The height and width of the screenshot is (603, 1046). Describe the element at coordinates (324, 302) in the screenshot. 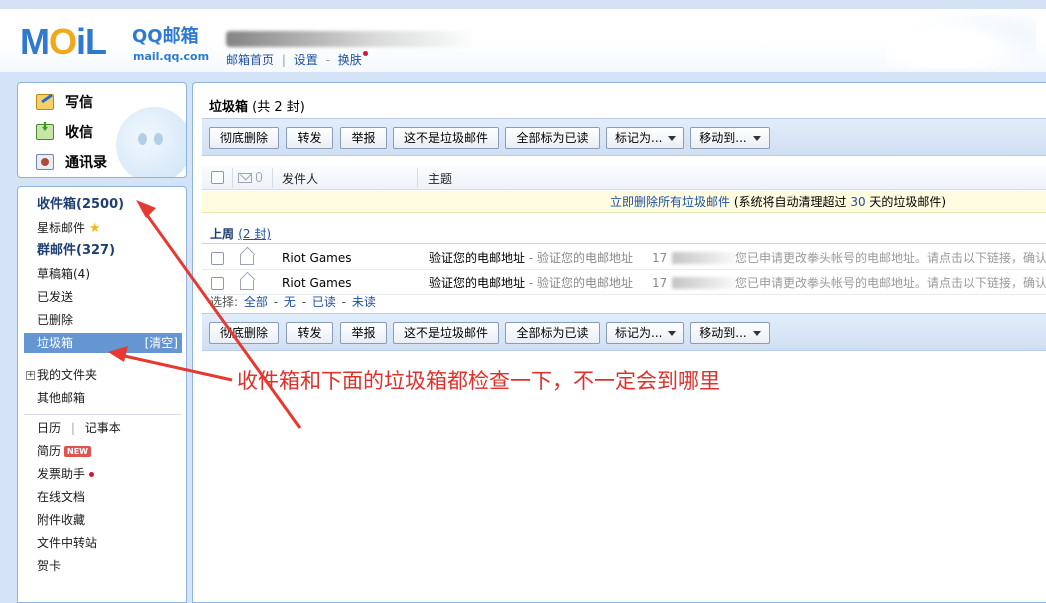

I see `select-read-link: 已读` at that location.